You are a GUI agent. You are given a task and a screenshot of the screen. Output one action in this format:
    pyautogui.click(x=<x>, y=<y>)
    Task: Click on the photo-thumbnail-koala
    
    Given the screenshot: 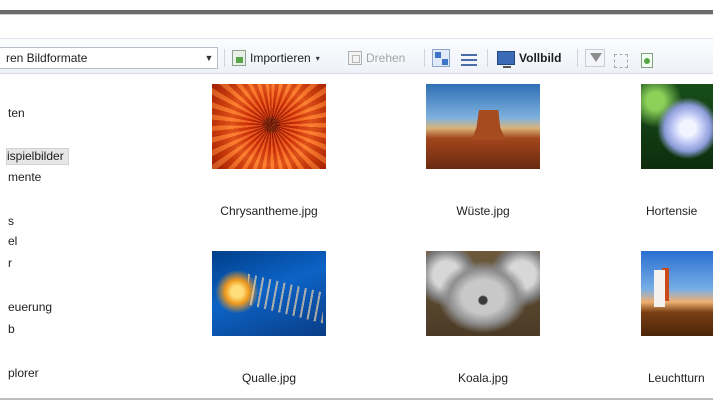 What is the action you would take?
    pyautogui.click(x=483, y=293)
    